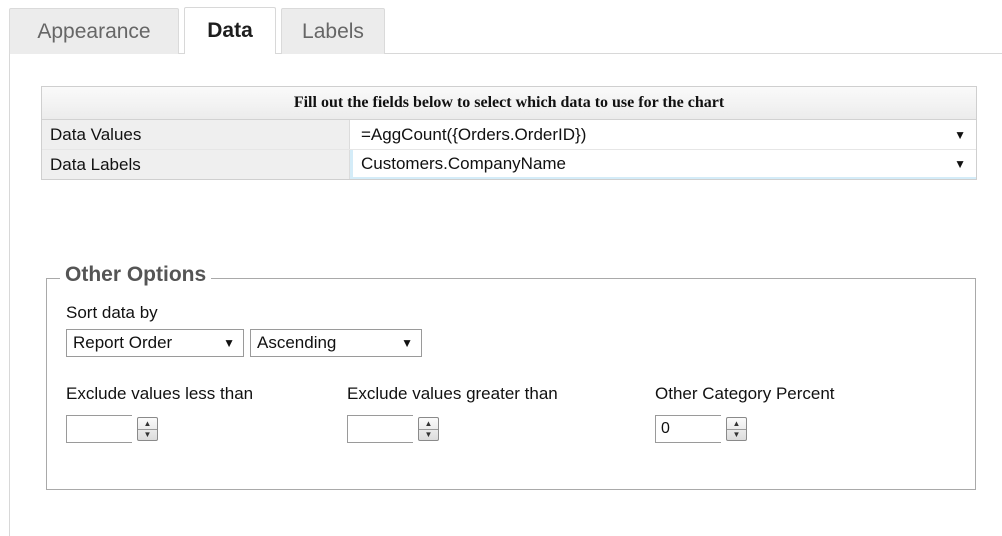 The image size is (1002, 536). I want to click on other-percent-label: Other Category Percent, so click(745, 393).